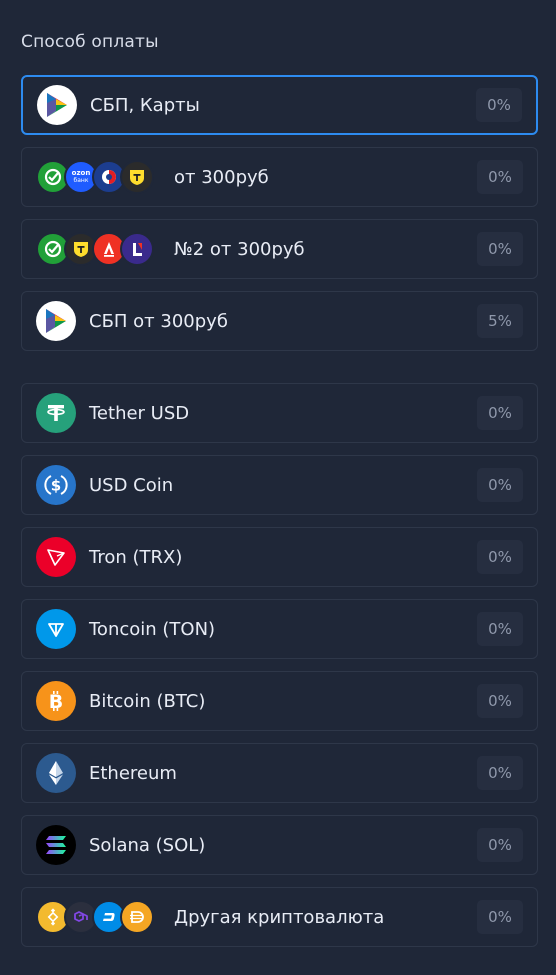  What do you see at coordinates (147, 701) in the screenshot?
I see `payment-option-label: Bitcoin (BTC)` at bounding box center [147, 701].